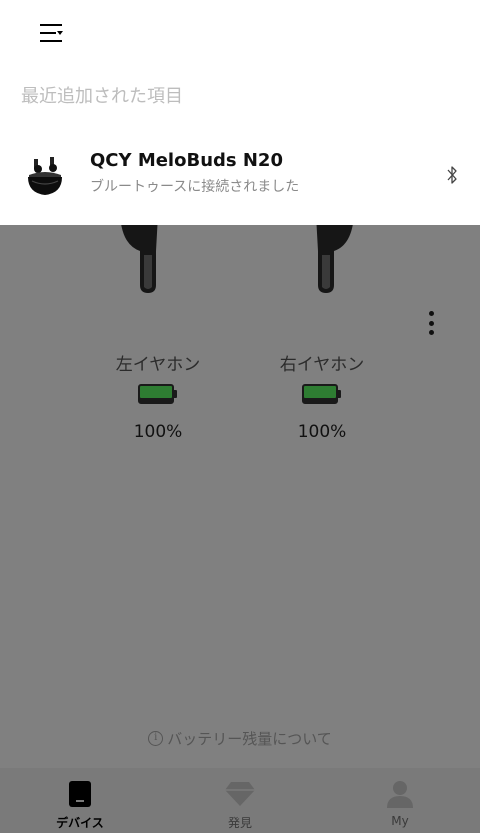  I want to click on bluetooth-icon, so click(452, 175).